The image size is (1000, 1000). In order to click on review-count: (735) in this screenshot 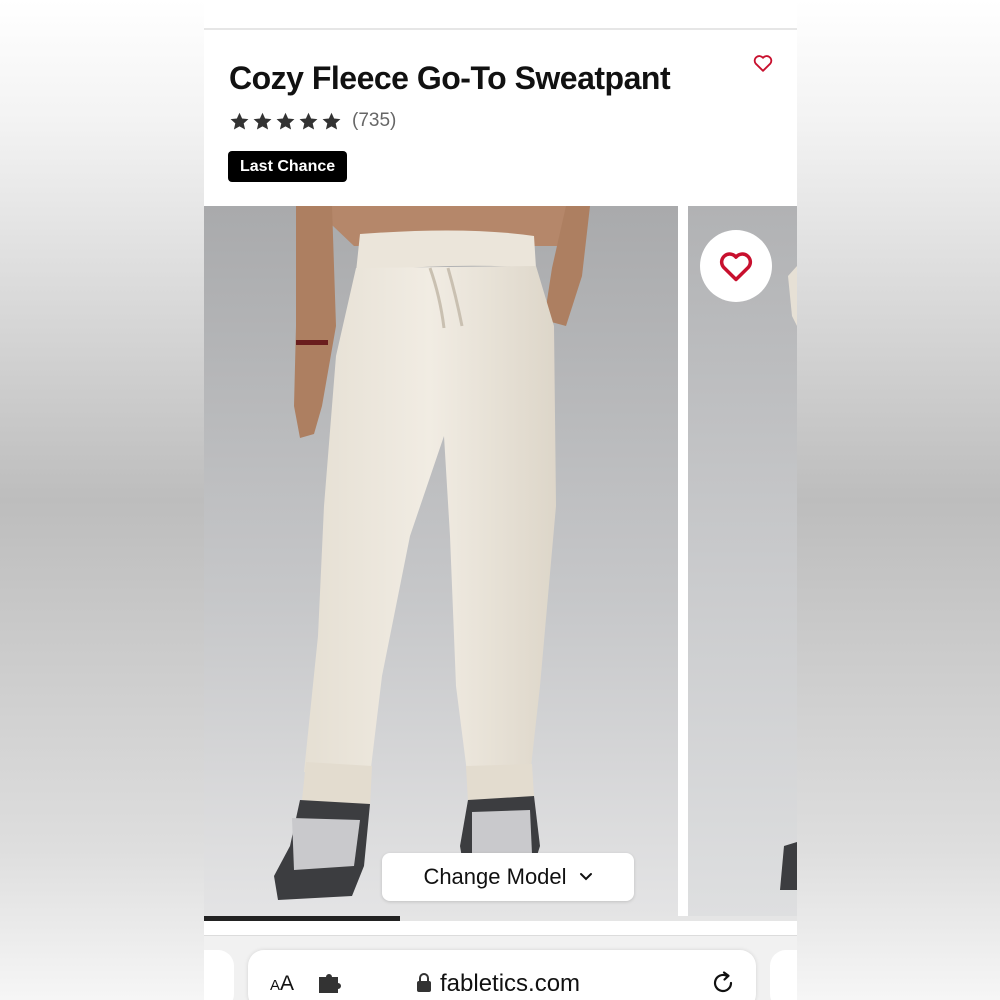, I will do `click(374, 121)`.